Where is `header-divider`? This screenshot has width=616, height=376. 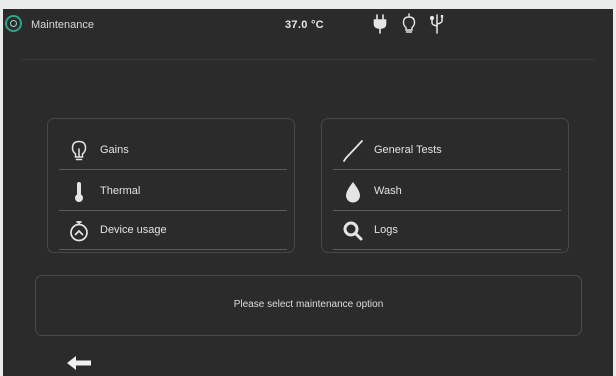
header-divider is located at coordinates (308, 59).